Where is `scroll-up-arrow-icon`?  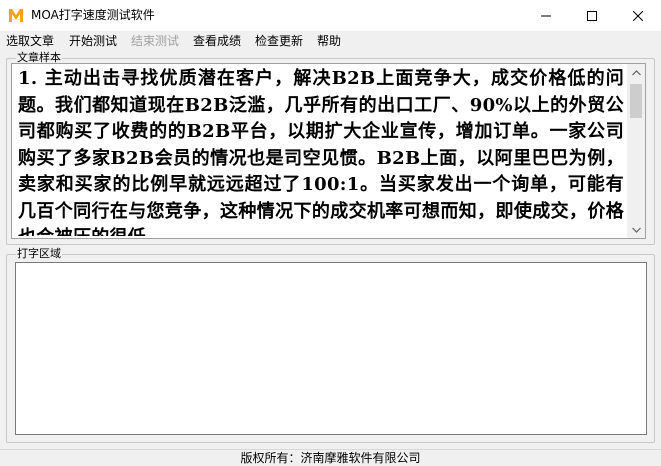
scroll-up-arrow-icon is located at coordinates (636, 72).